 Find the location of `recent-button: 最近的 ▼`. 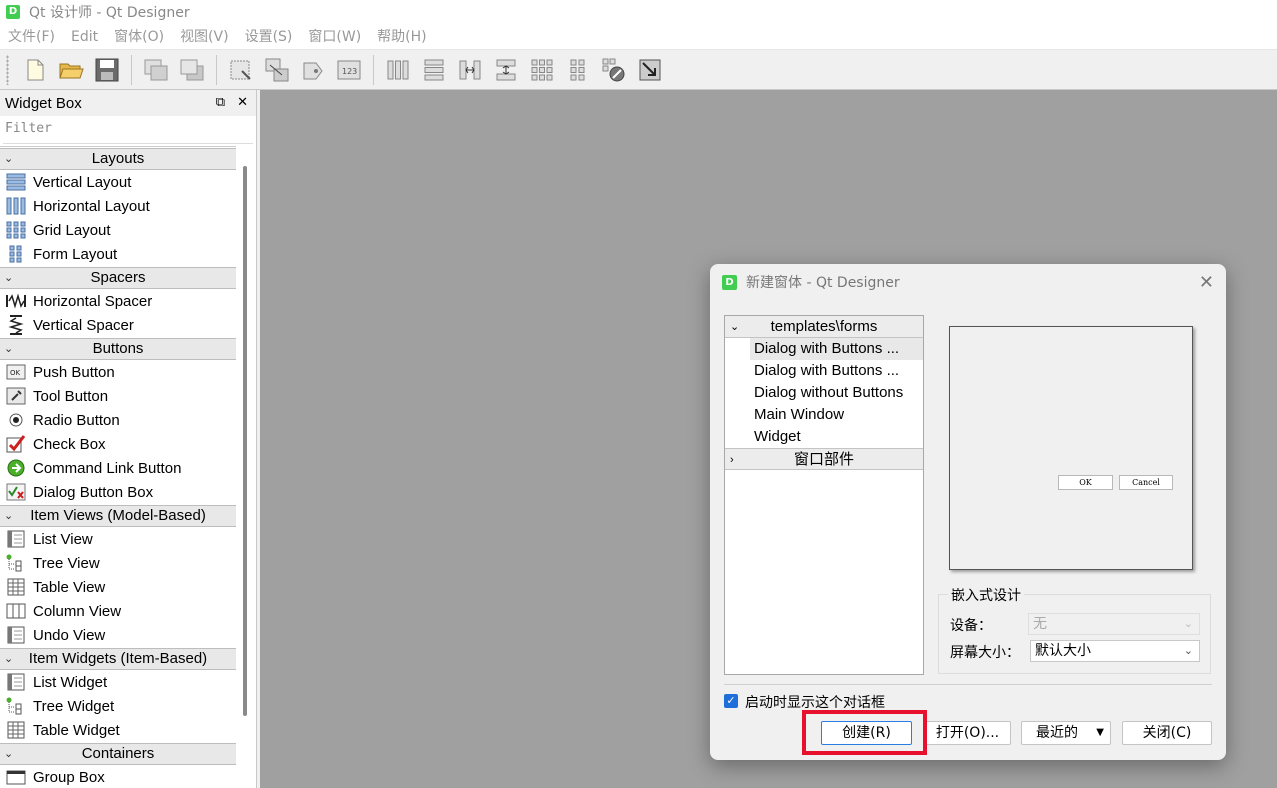

recent-button: 最近的 ▼ is located at coordinates (1066, 733).